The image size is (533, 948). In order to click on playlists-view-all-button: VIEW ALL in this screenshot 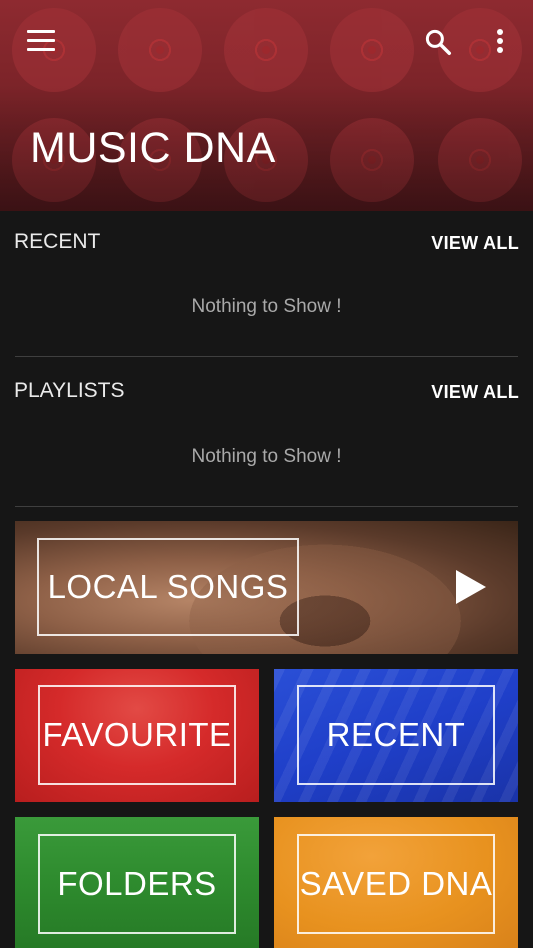, I will do `click(475, 392)`.